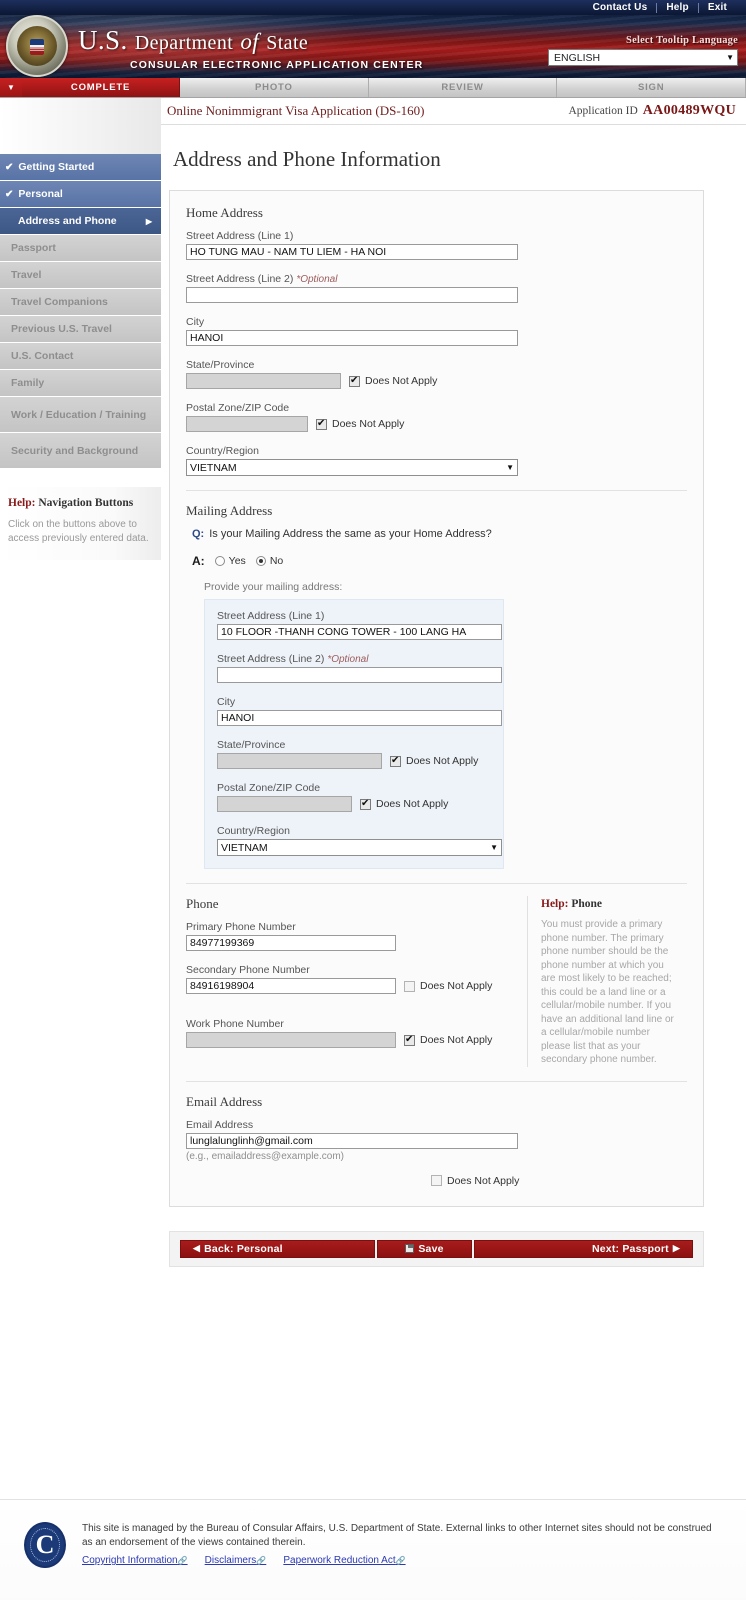 The width and height of the screenshot is (746, 1600). What do you see at coordinates (274, 87) in the screenshot?
I see `step-photo: PHOTO` at bounding box center [274, 87].